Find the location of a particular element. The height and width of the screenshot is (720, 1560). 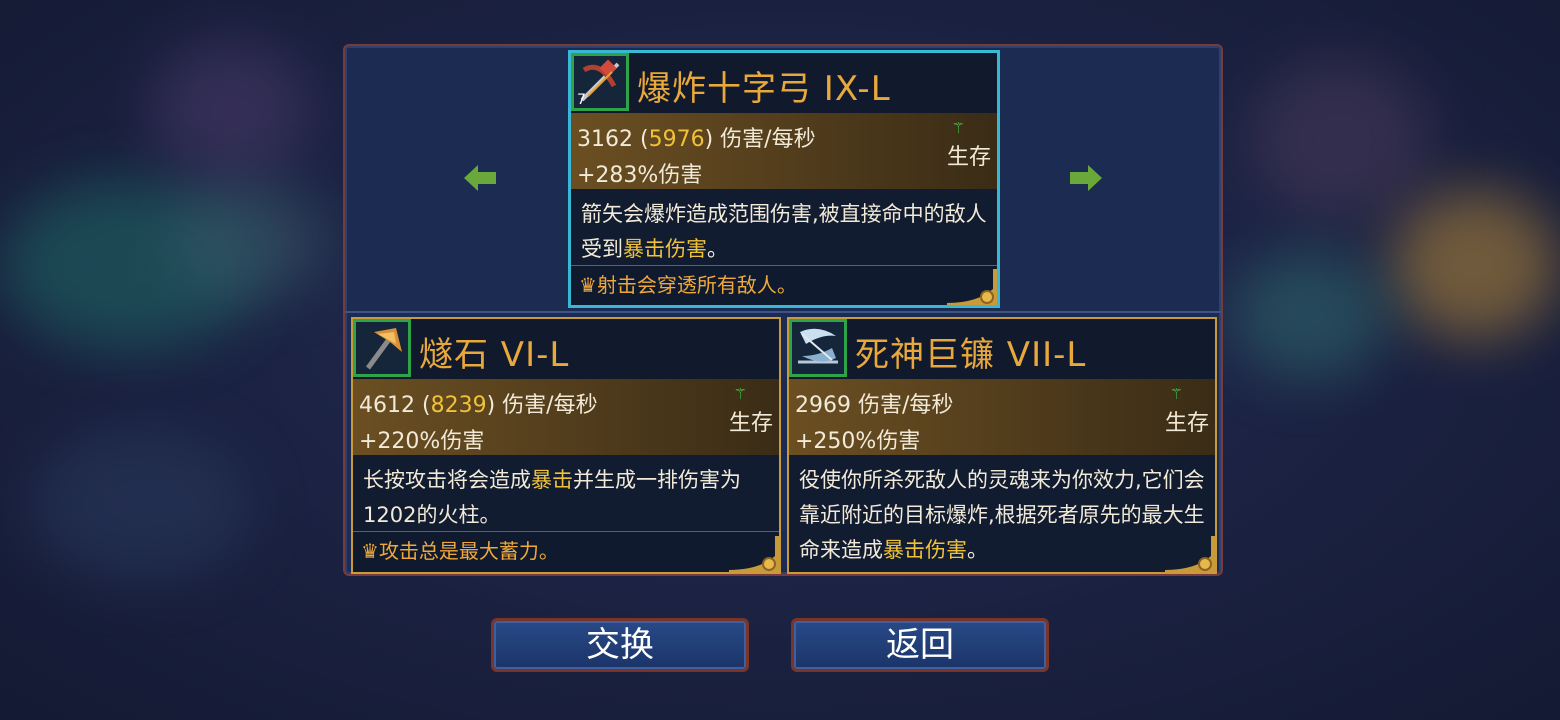

dps-text: 4612 (8239) 伤害/每秒 is located at coordinates (478, 403).